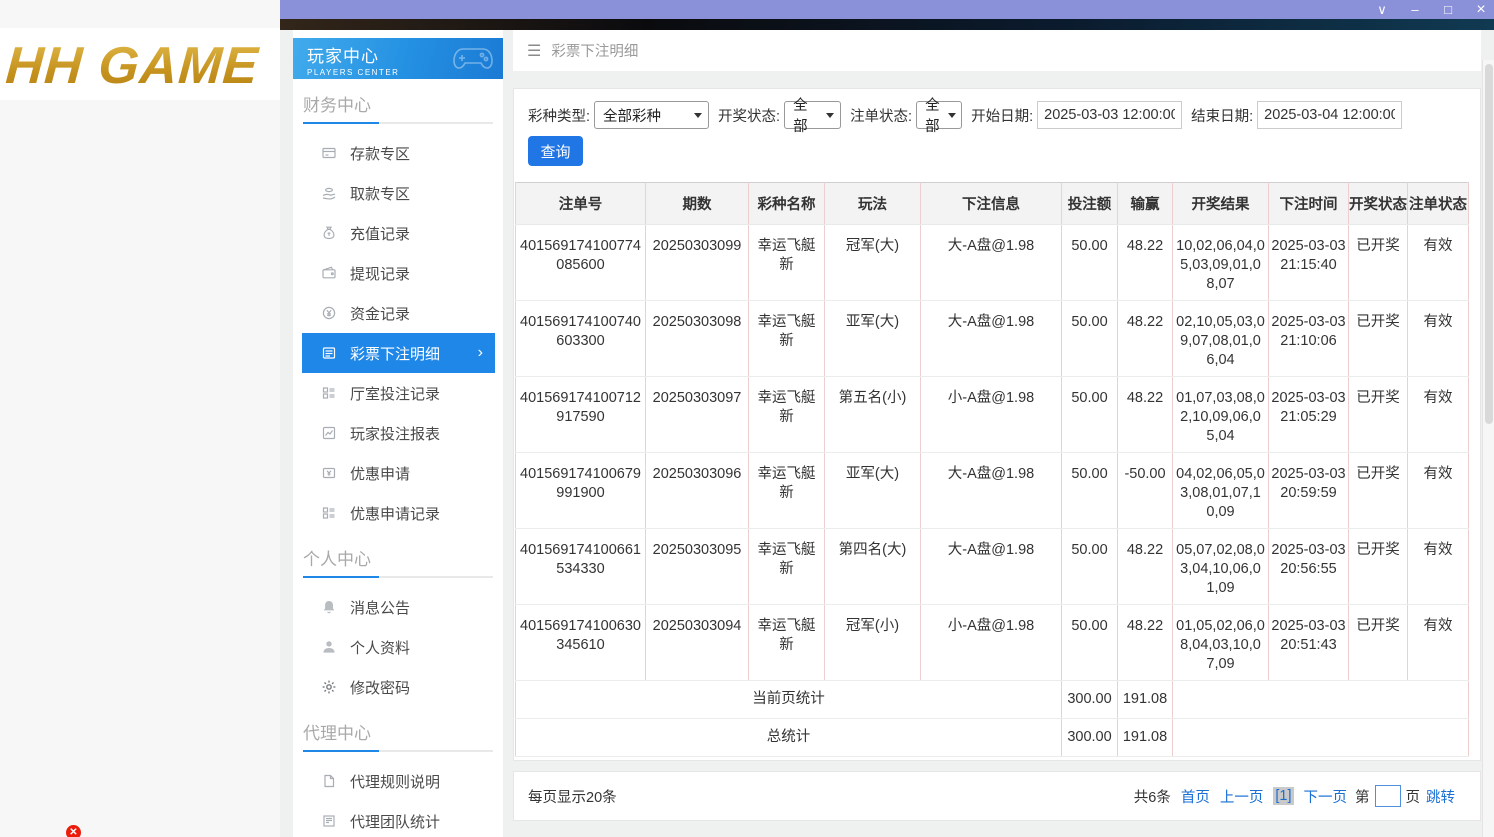 The width and height of the screenshot is (1494, 837). I want to click on sidebar-item-promo-records: 优惠申请记录, so click(398, 513).